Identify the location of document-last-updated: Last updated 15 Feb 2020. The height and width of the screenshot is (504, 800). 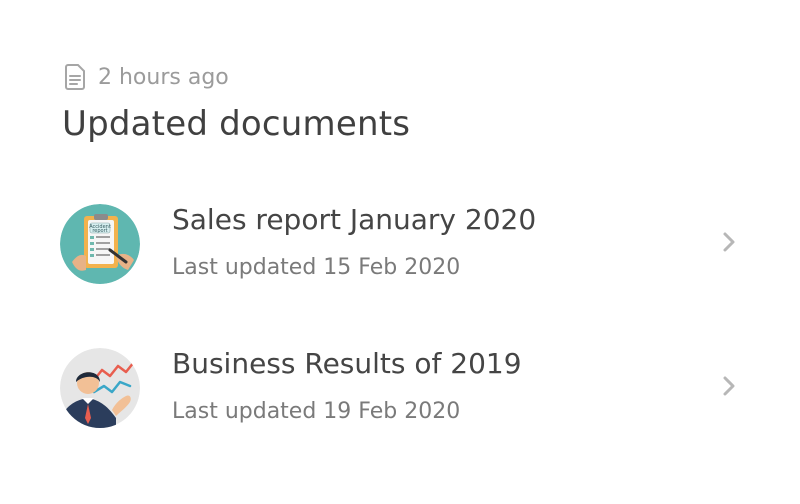
(316, 267).